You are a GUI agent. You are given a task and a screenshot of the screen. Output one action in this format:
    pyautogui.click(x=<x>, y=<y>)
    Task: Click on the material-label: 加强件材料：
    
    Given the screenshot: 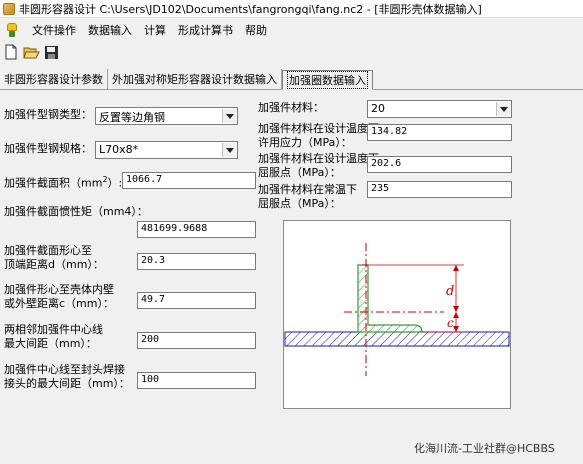 What is the action you would take?
    pyautogui.click(x=291, y=107)
    